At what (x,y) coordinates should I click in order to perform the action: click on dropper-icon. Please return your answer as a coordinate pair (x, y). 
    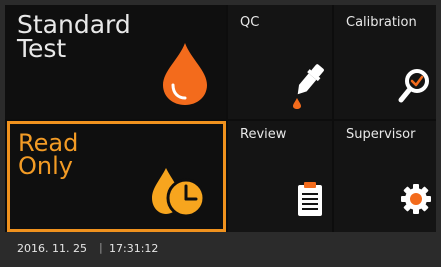
    Looking at the image, I should click on (308, 86).